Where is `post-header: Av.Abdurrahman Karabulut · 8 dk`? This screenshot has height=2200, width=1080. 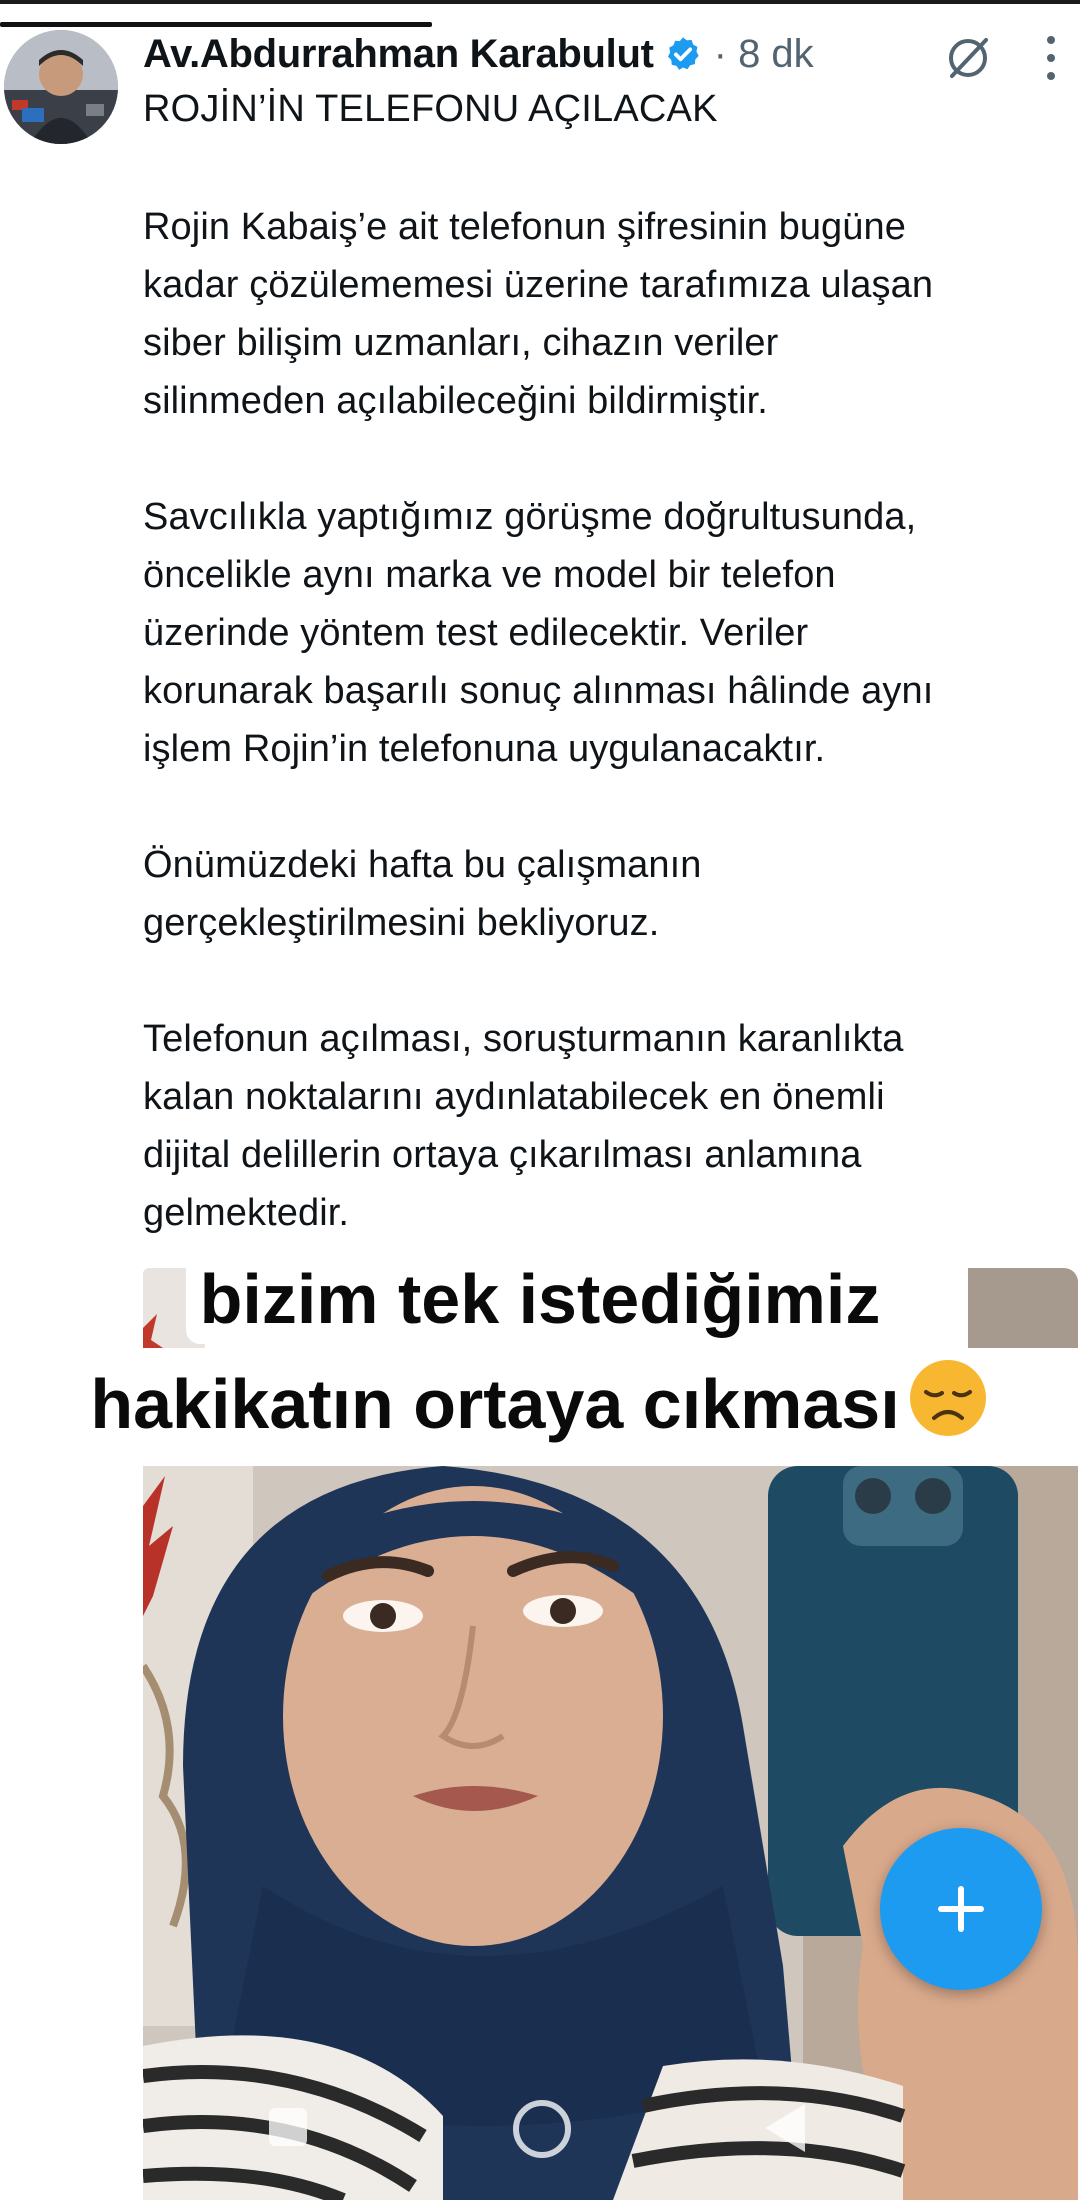 post-header: Av.Abdurrahman Karabulut · 8 dk is located at coordinates (478, 54).